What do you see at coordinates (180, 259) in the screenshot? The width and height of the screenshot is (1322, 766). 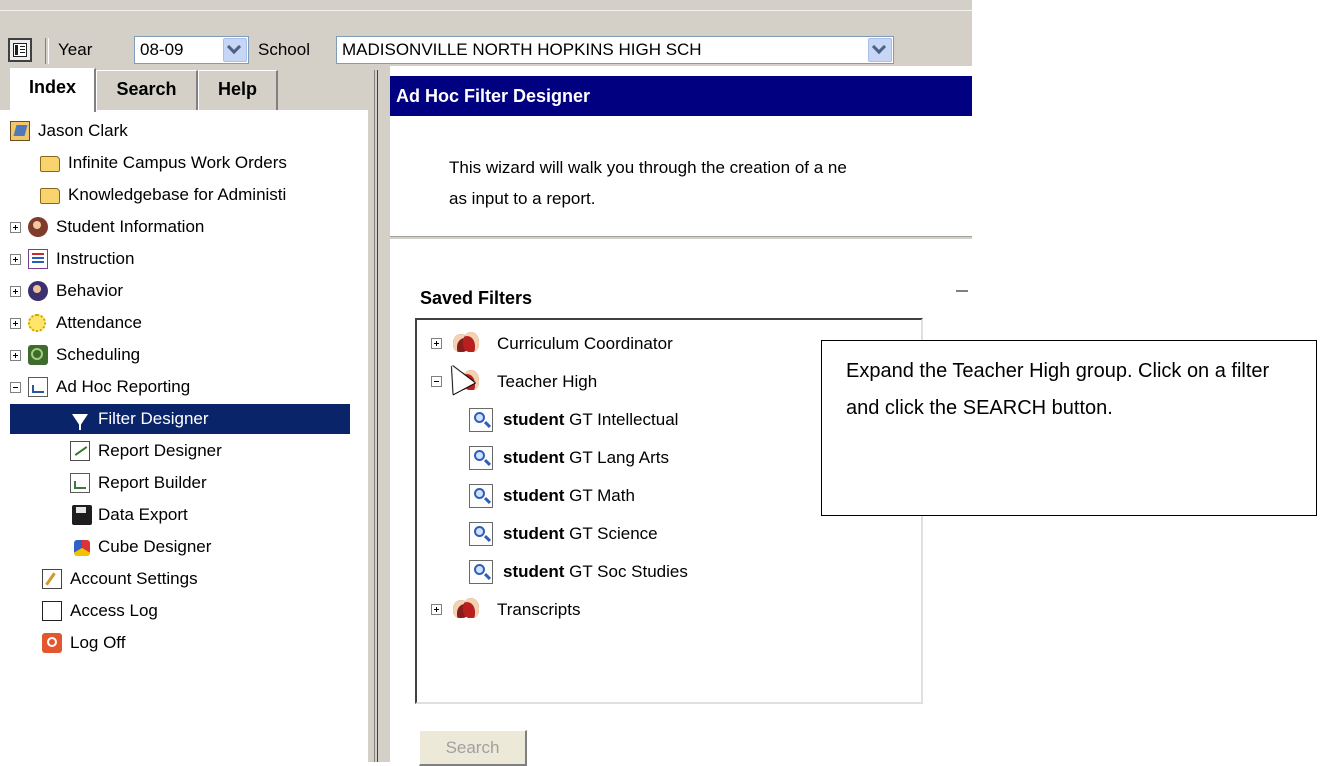 I see `tree-item-instruction: Instruction` at bounding box center [180, 259].